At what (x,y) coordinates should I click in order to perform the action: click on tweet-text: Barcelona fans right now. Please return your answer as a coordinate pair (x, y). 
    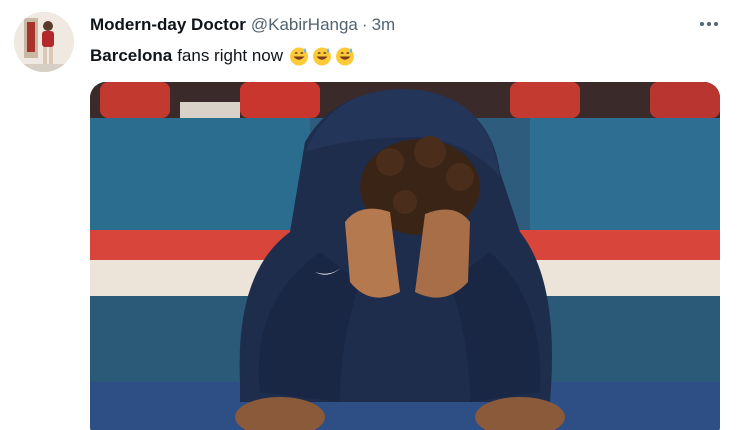
    Looking at the image, I should click on (222, 56).